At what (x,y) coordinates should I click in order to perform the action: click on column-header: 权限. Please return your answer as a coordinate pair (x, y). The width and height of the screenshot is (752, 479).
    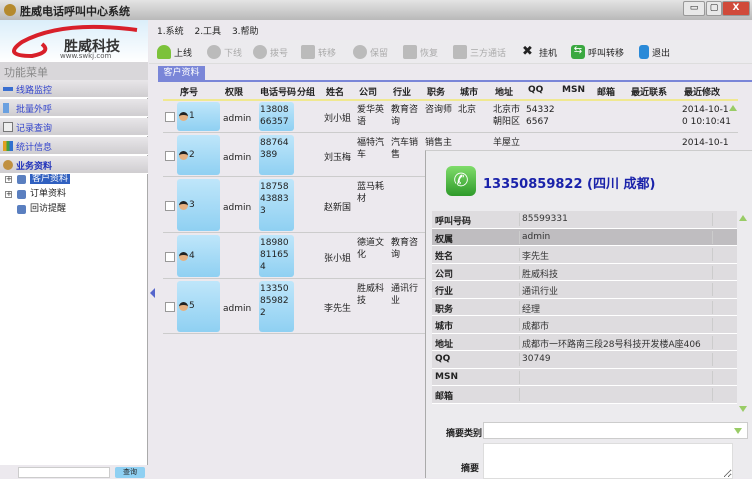
    Looking at the image, I should click on (234, 91).